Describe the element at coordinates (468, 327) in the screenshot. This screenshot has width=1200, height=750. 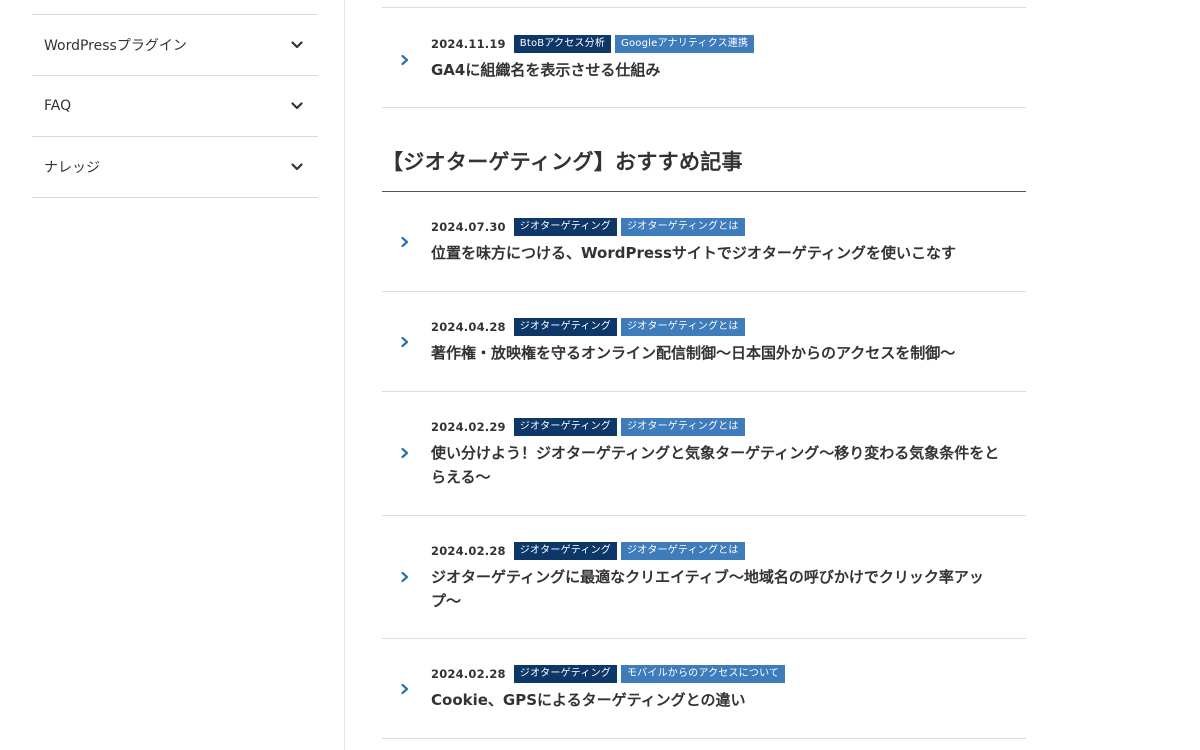
I see `article-date: 2024.04.28` at that location.